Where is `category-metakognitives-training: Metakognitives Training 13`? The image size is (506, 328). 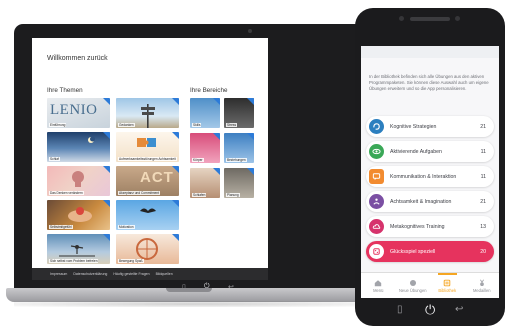 category-metakognitives-training: Metakognitives Training 13 is located at coordinates (430, 226).